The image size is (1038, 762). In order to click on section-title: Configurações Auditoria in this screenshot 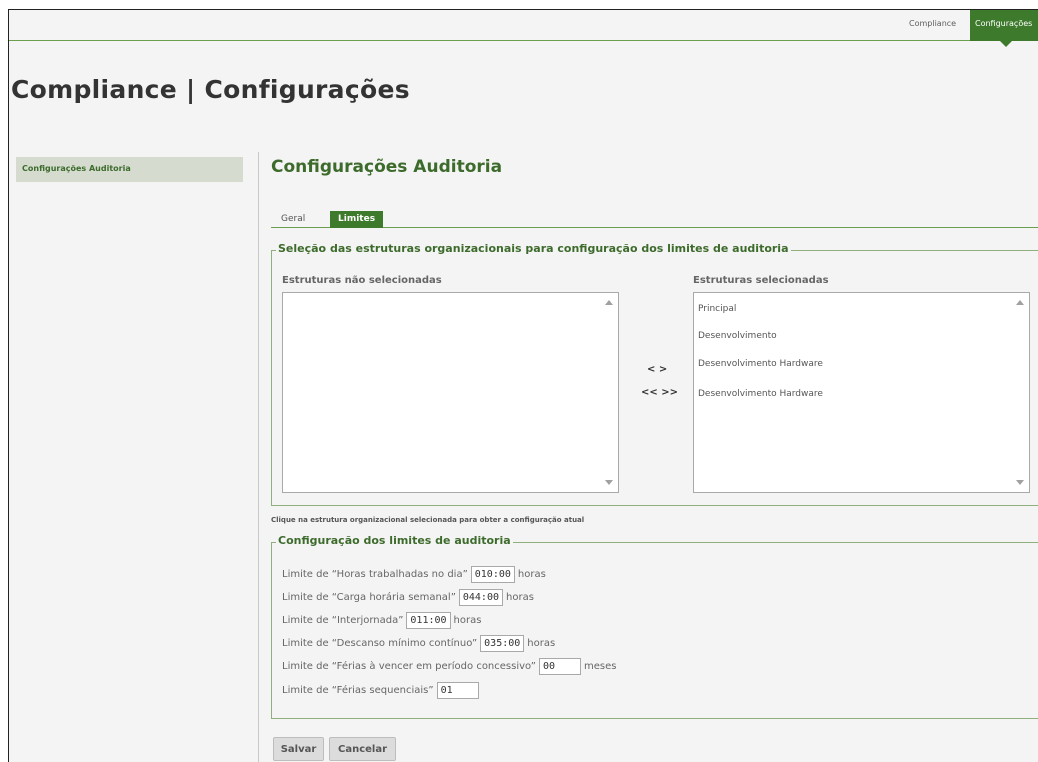, I will do `click(387, 167)`.